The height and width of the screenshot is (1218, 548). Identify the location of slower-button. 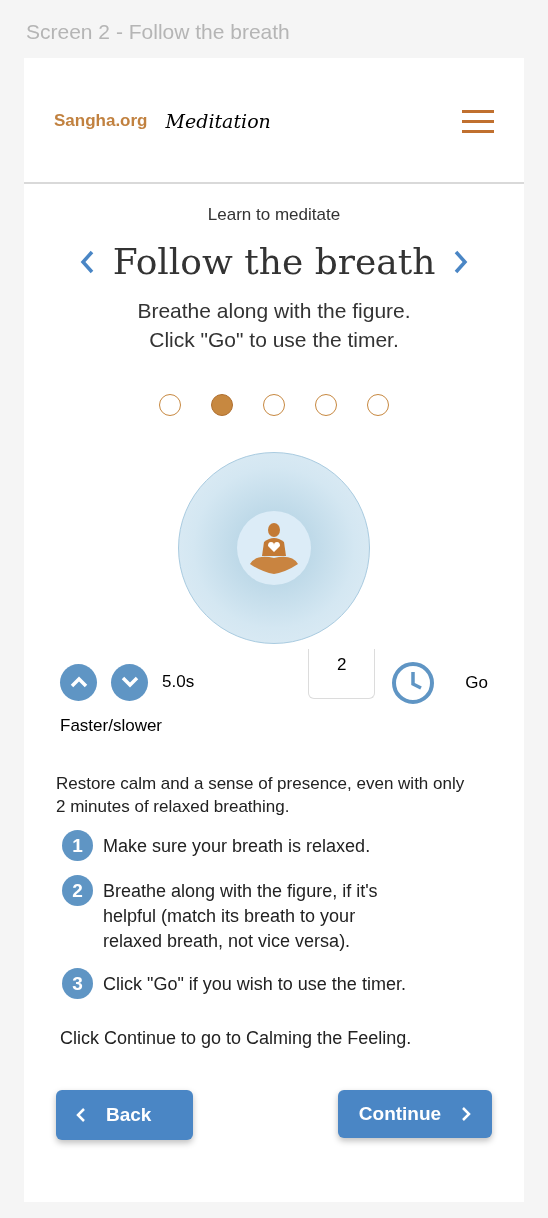
(129, 682).